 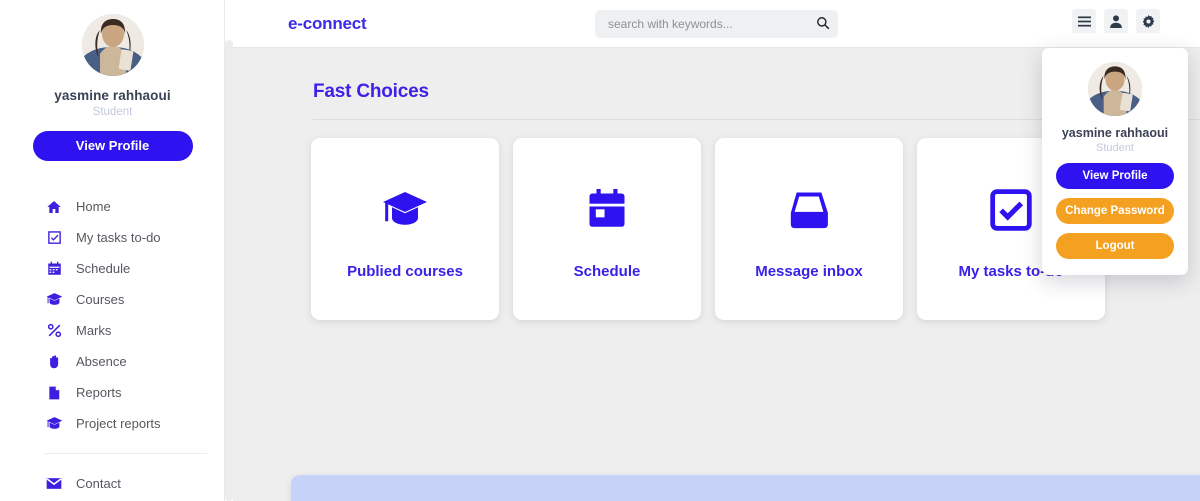 What do you see at coordinates (118, 237) in the screenshot?
I see `sidebar-item-label: My tasks to-do` at bounding box center [118, 237].